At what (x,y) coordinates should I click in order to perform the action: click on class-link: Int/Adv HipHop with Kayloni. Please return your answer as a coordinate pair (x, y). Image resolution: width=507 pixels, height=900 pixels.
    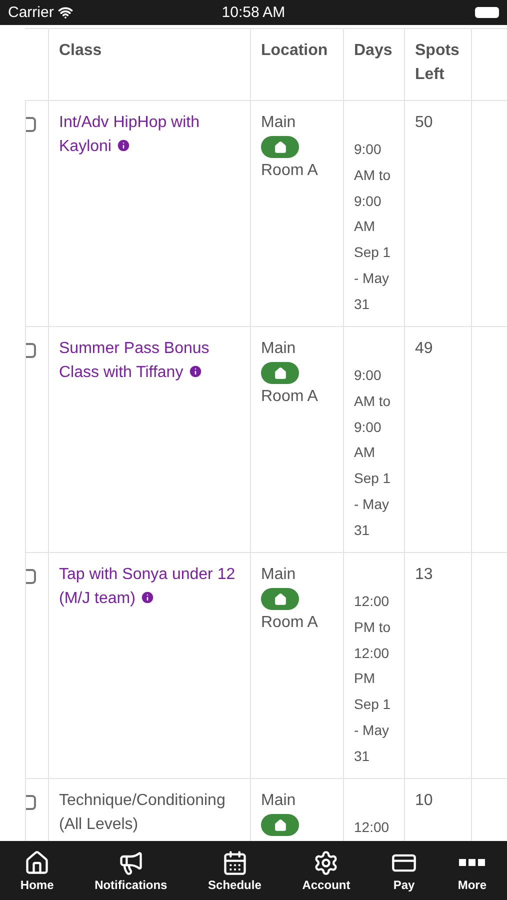
    Looking at the image, I should click on (149, 135).